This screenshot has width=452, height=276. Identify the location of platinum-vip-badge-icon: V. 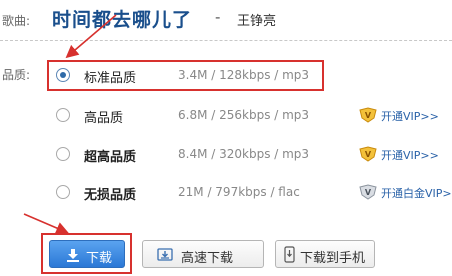
(368, 192).